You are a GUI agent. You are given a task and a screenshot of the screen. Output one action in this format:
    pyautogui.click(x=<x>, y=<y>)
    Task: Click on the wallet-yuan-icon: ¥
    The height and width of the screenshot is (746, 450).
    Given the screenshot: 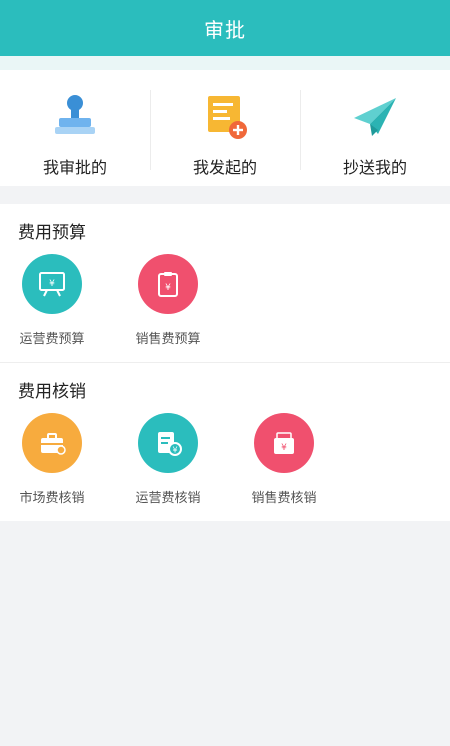 What is the action you would take?
    pyautogui.click(x=284, y=443)
    